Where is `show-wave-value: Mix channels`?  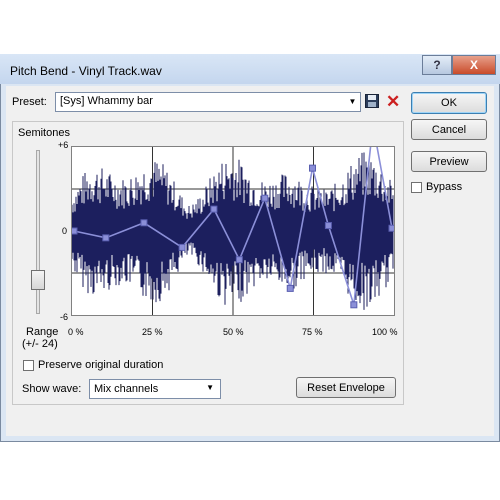 show-wave-value: Mix channels is located at coordinates (126, 389).